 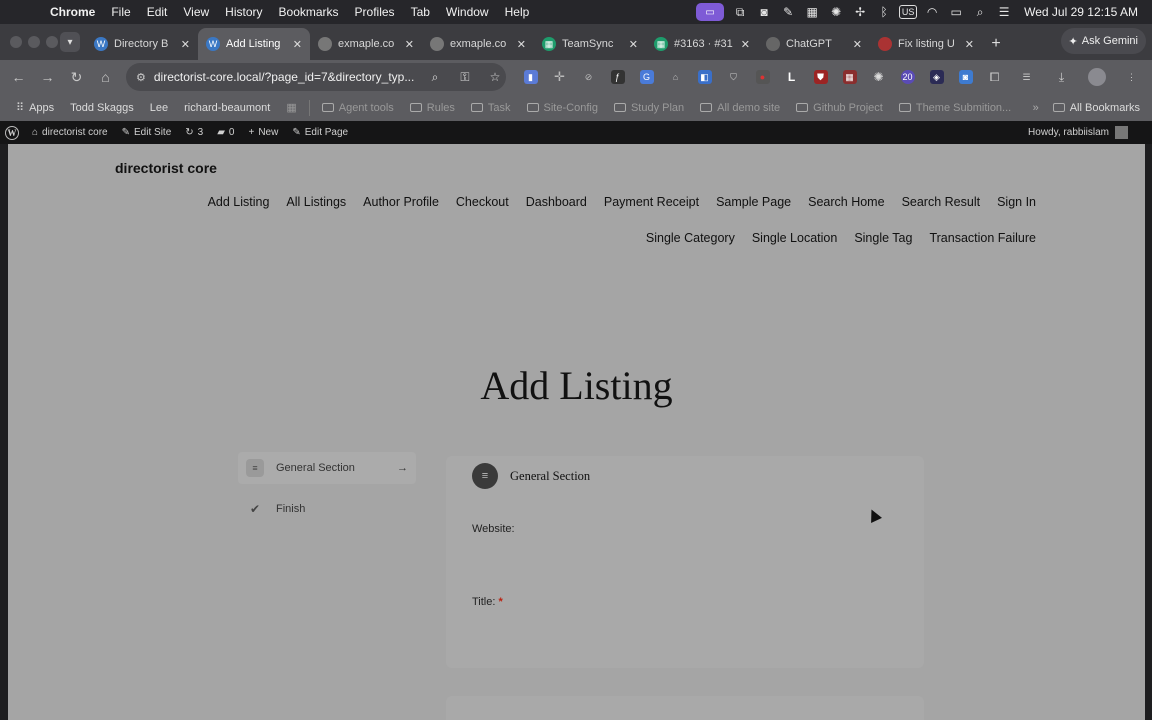 What do you see at coordinates (926, 44) in the screenshot?
I see `tab-7: Fix listing U ✕` at bounding box center [926, 44].